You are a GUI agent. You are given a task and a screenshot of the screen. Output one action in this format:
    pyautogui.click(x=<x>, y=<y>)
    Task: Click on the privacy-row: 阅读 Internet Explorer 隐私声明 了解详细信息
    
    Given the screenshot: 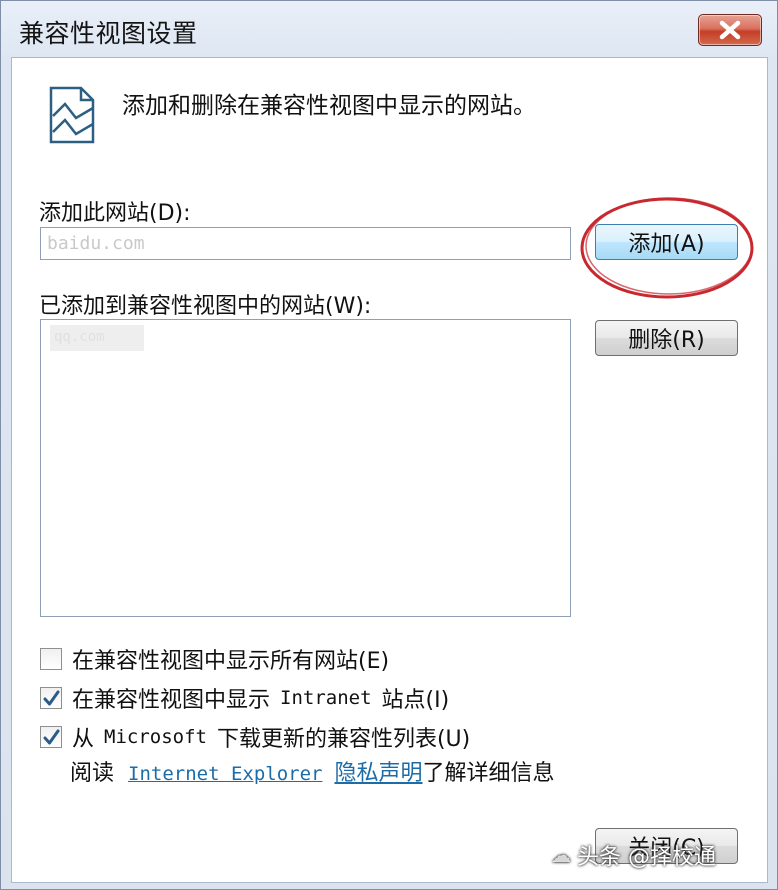 What is the action you would take?
    pyautogui.click(x=312, y=771)
    